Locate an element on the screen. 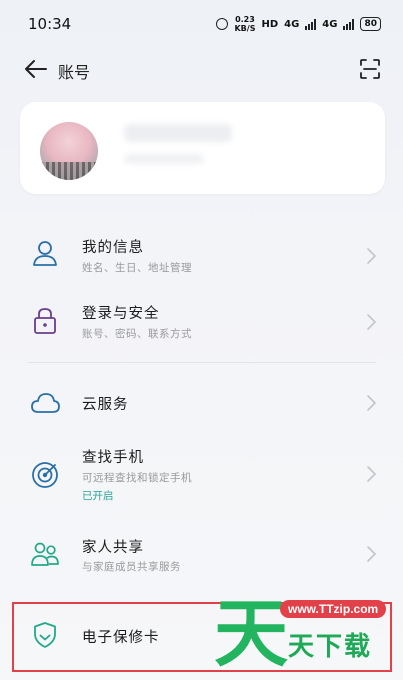 The height and width of the screenshot is (680, 403). net-speed: 0.23 KB/S is located at coordinates (244, 24).